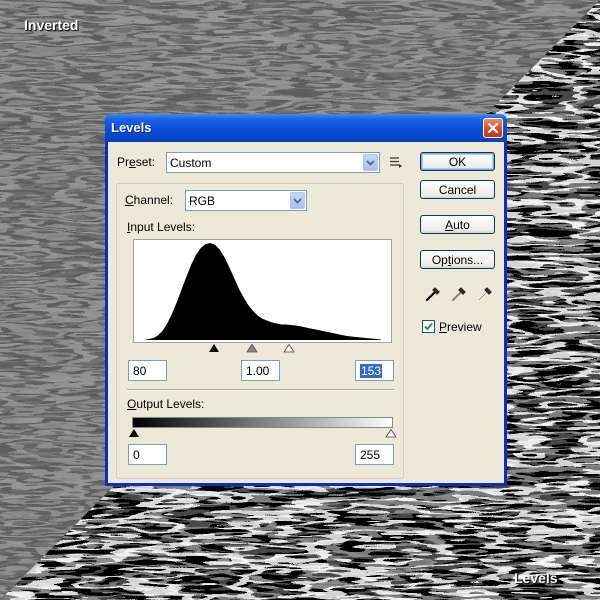 The height and width of the screenshot is (600, 600). Describe the element at coordinates (459, 294) in the screenshot. I see `gray-eyedropper-icon` at that location.